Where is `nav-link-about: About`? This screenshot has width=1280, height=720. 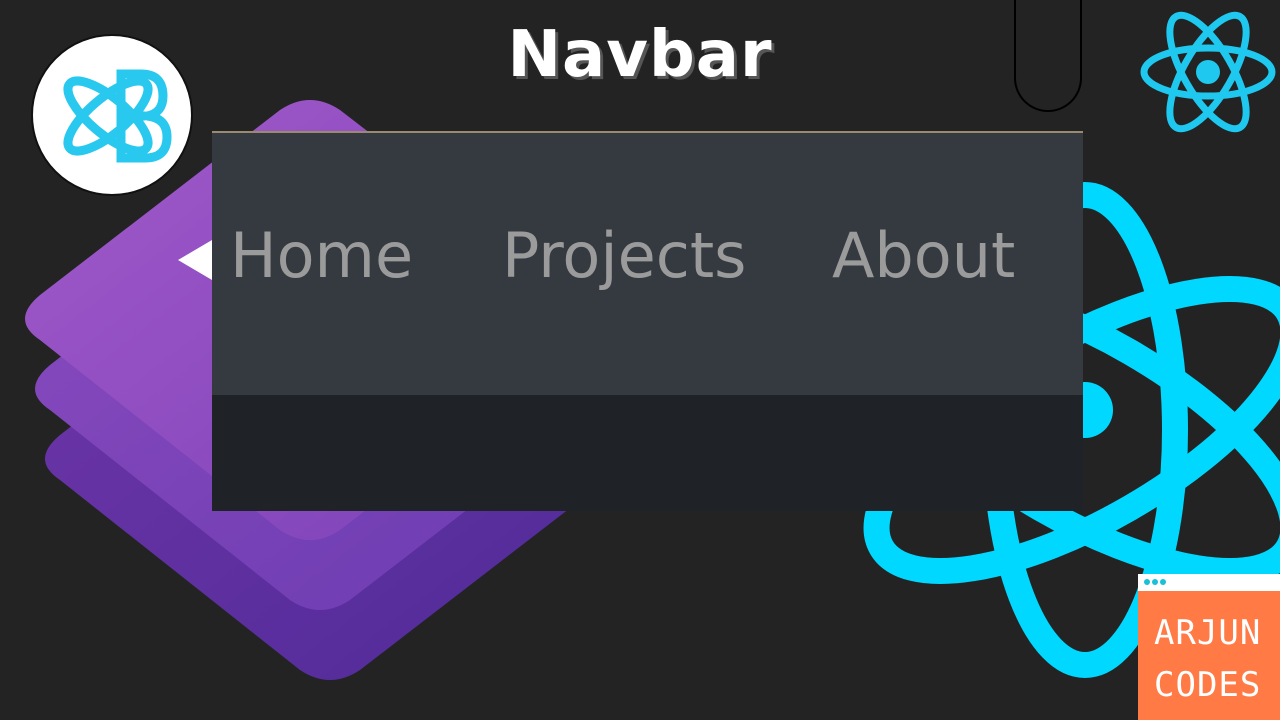 nav-link-about: About is located at coordinates (923, 256).